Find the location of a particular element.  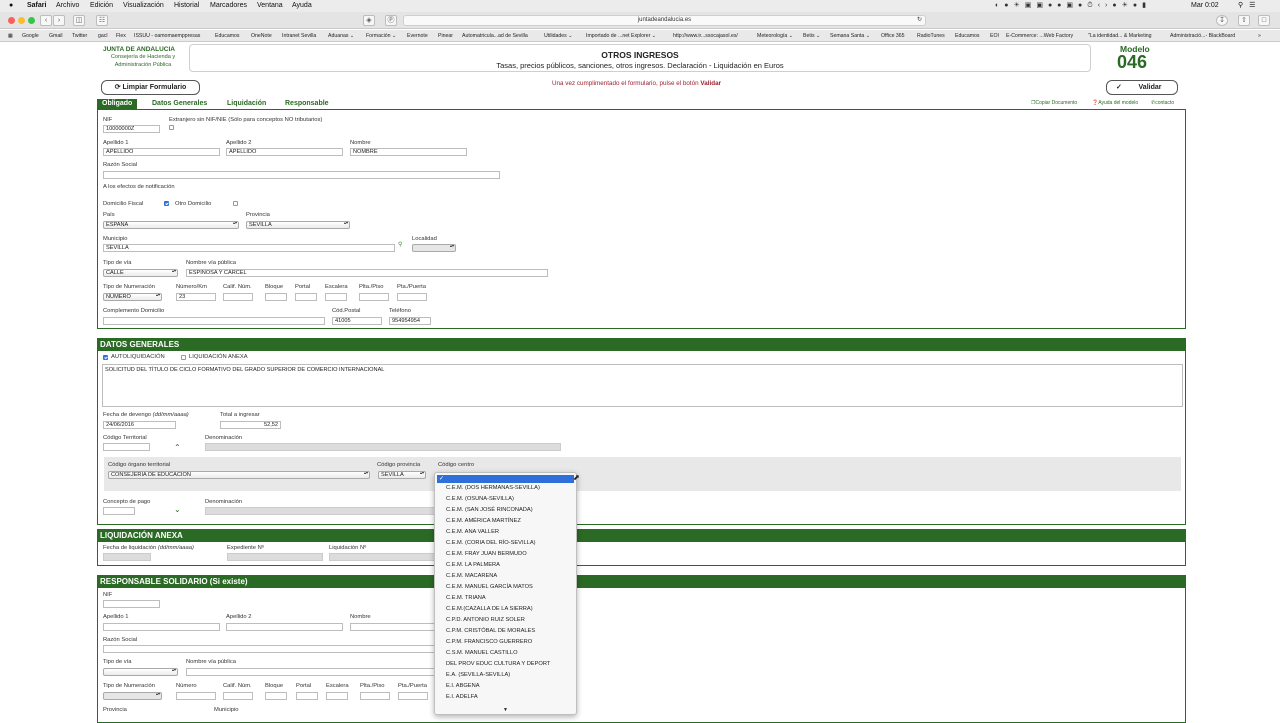

menu-marcadores: Marcadores is located at coordinates (228, 6).